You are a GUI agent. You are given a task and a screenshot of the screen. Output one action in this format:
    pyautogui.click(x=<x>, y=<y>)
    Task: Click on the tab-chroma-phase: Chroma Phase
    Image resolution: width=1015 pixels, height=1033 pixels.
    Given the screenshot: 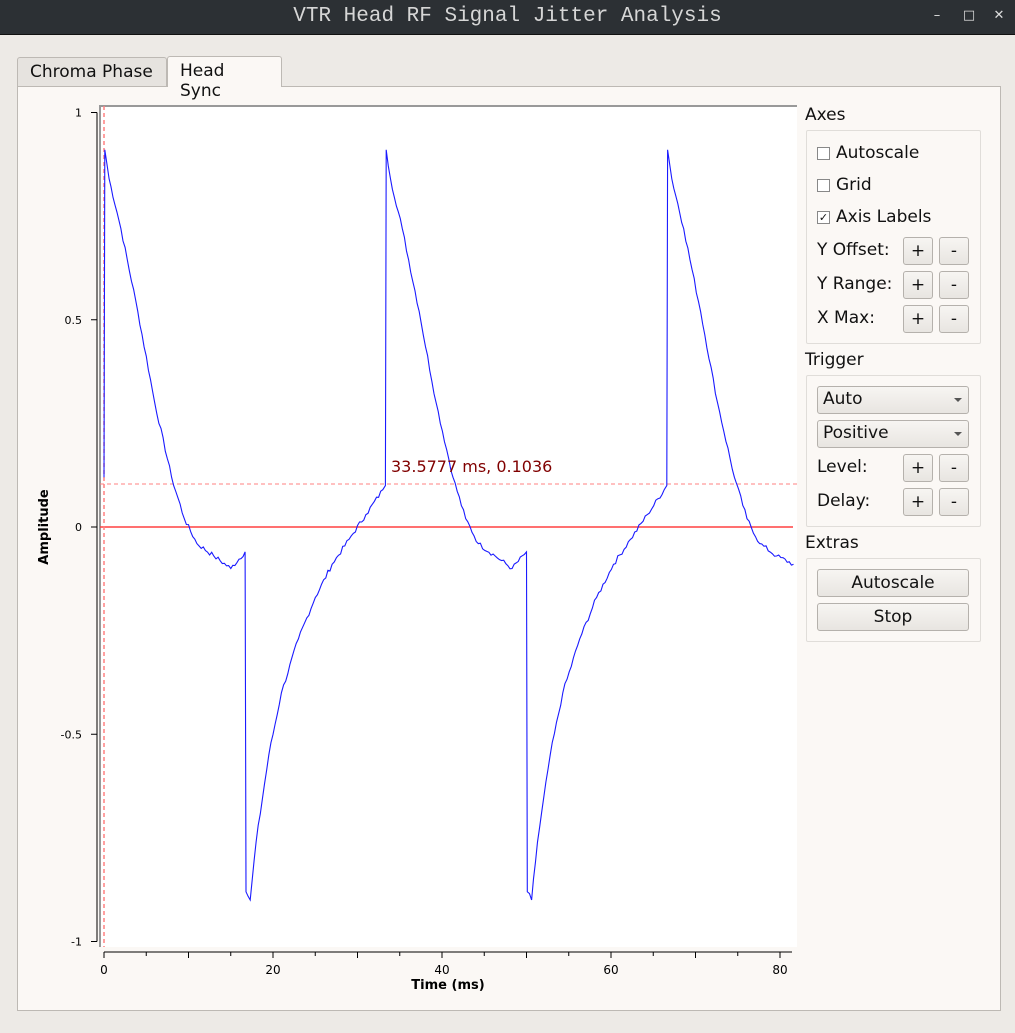 What is the action you would take?
    pyautogui.click(x=92, y=72)
    